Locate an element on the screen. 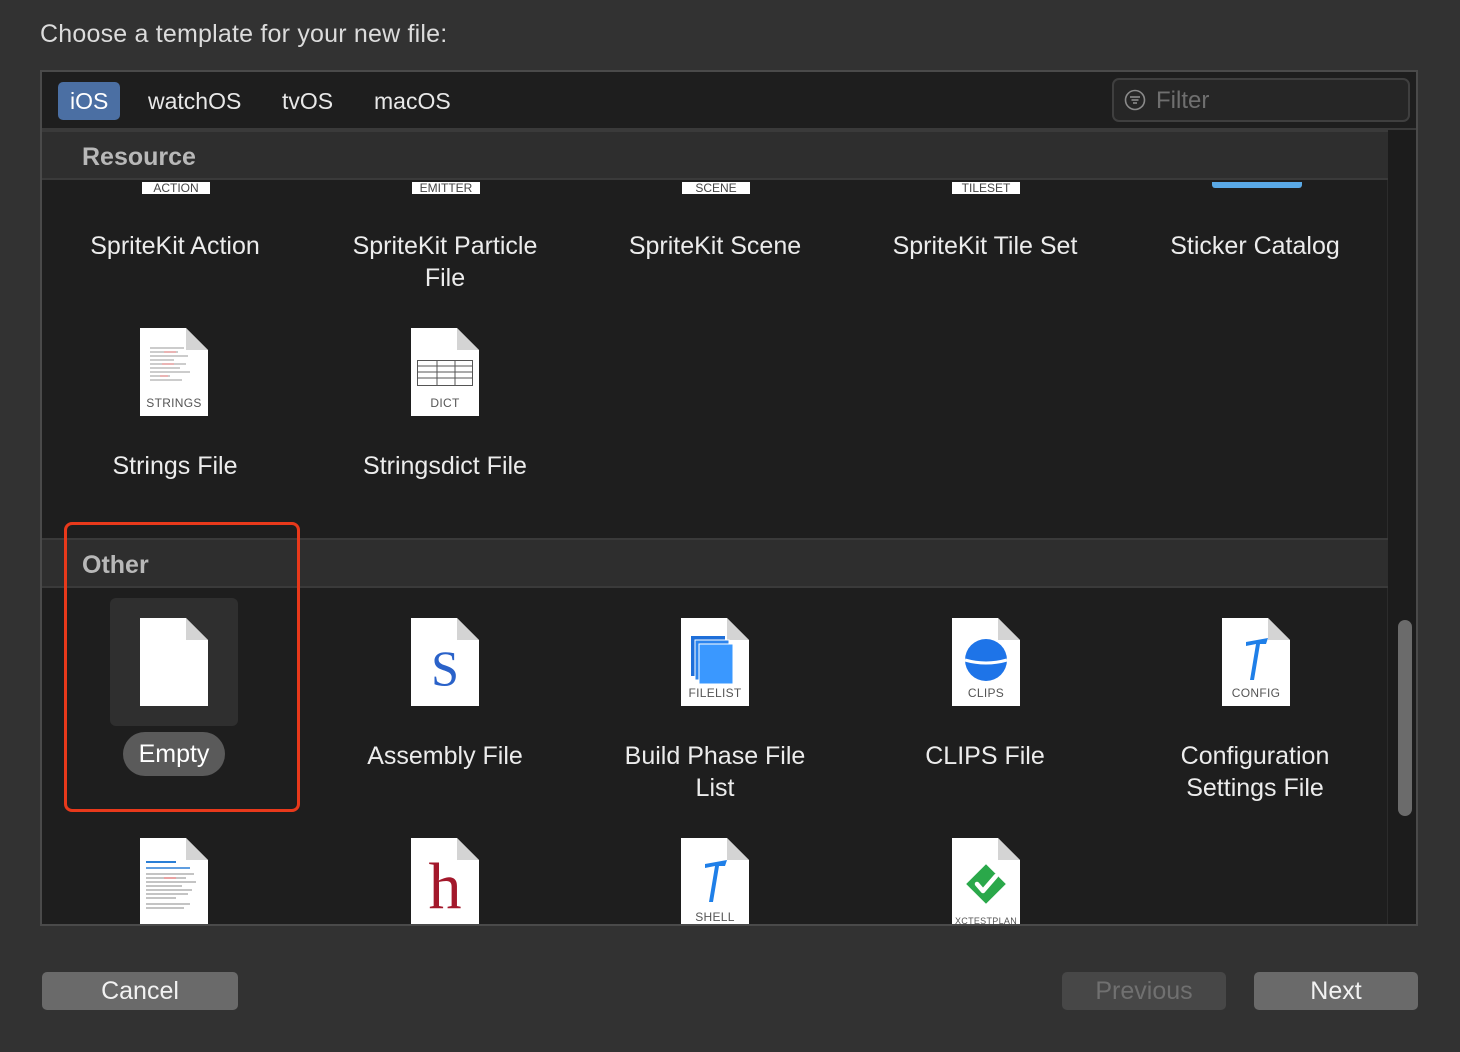 The height and width of the screenshot is (1052, 1460). template-clips-file: CLIPS File is located at coordinates (985, 756).